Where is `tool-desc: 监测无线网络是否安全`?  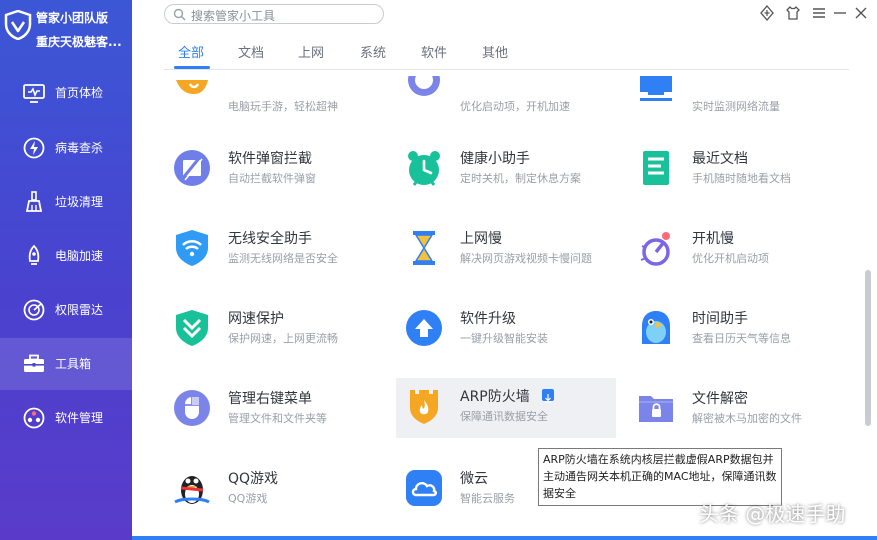 tool-desc: 监测无线网络是否安全 is located at coordinates (283, 258).